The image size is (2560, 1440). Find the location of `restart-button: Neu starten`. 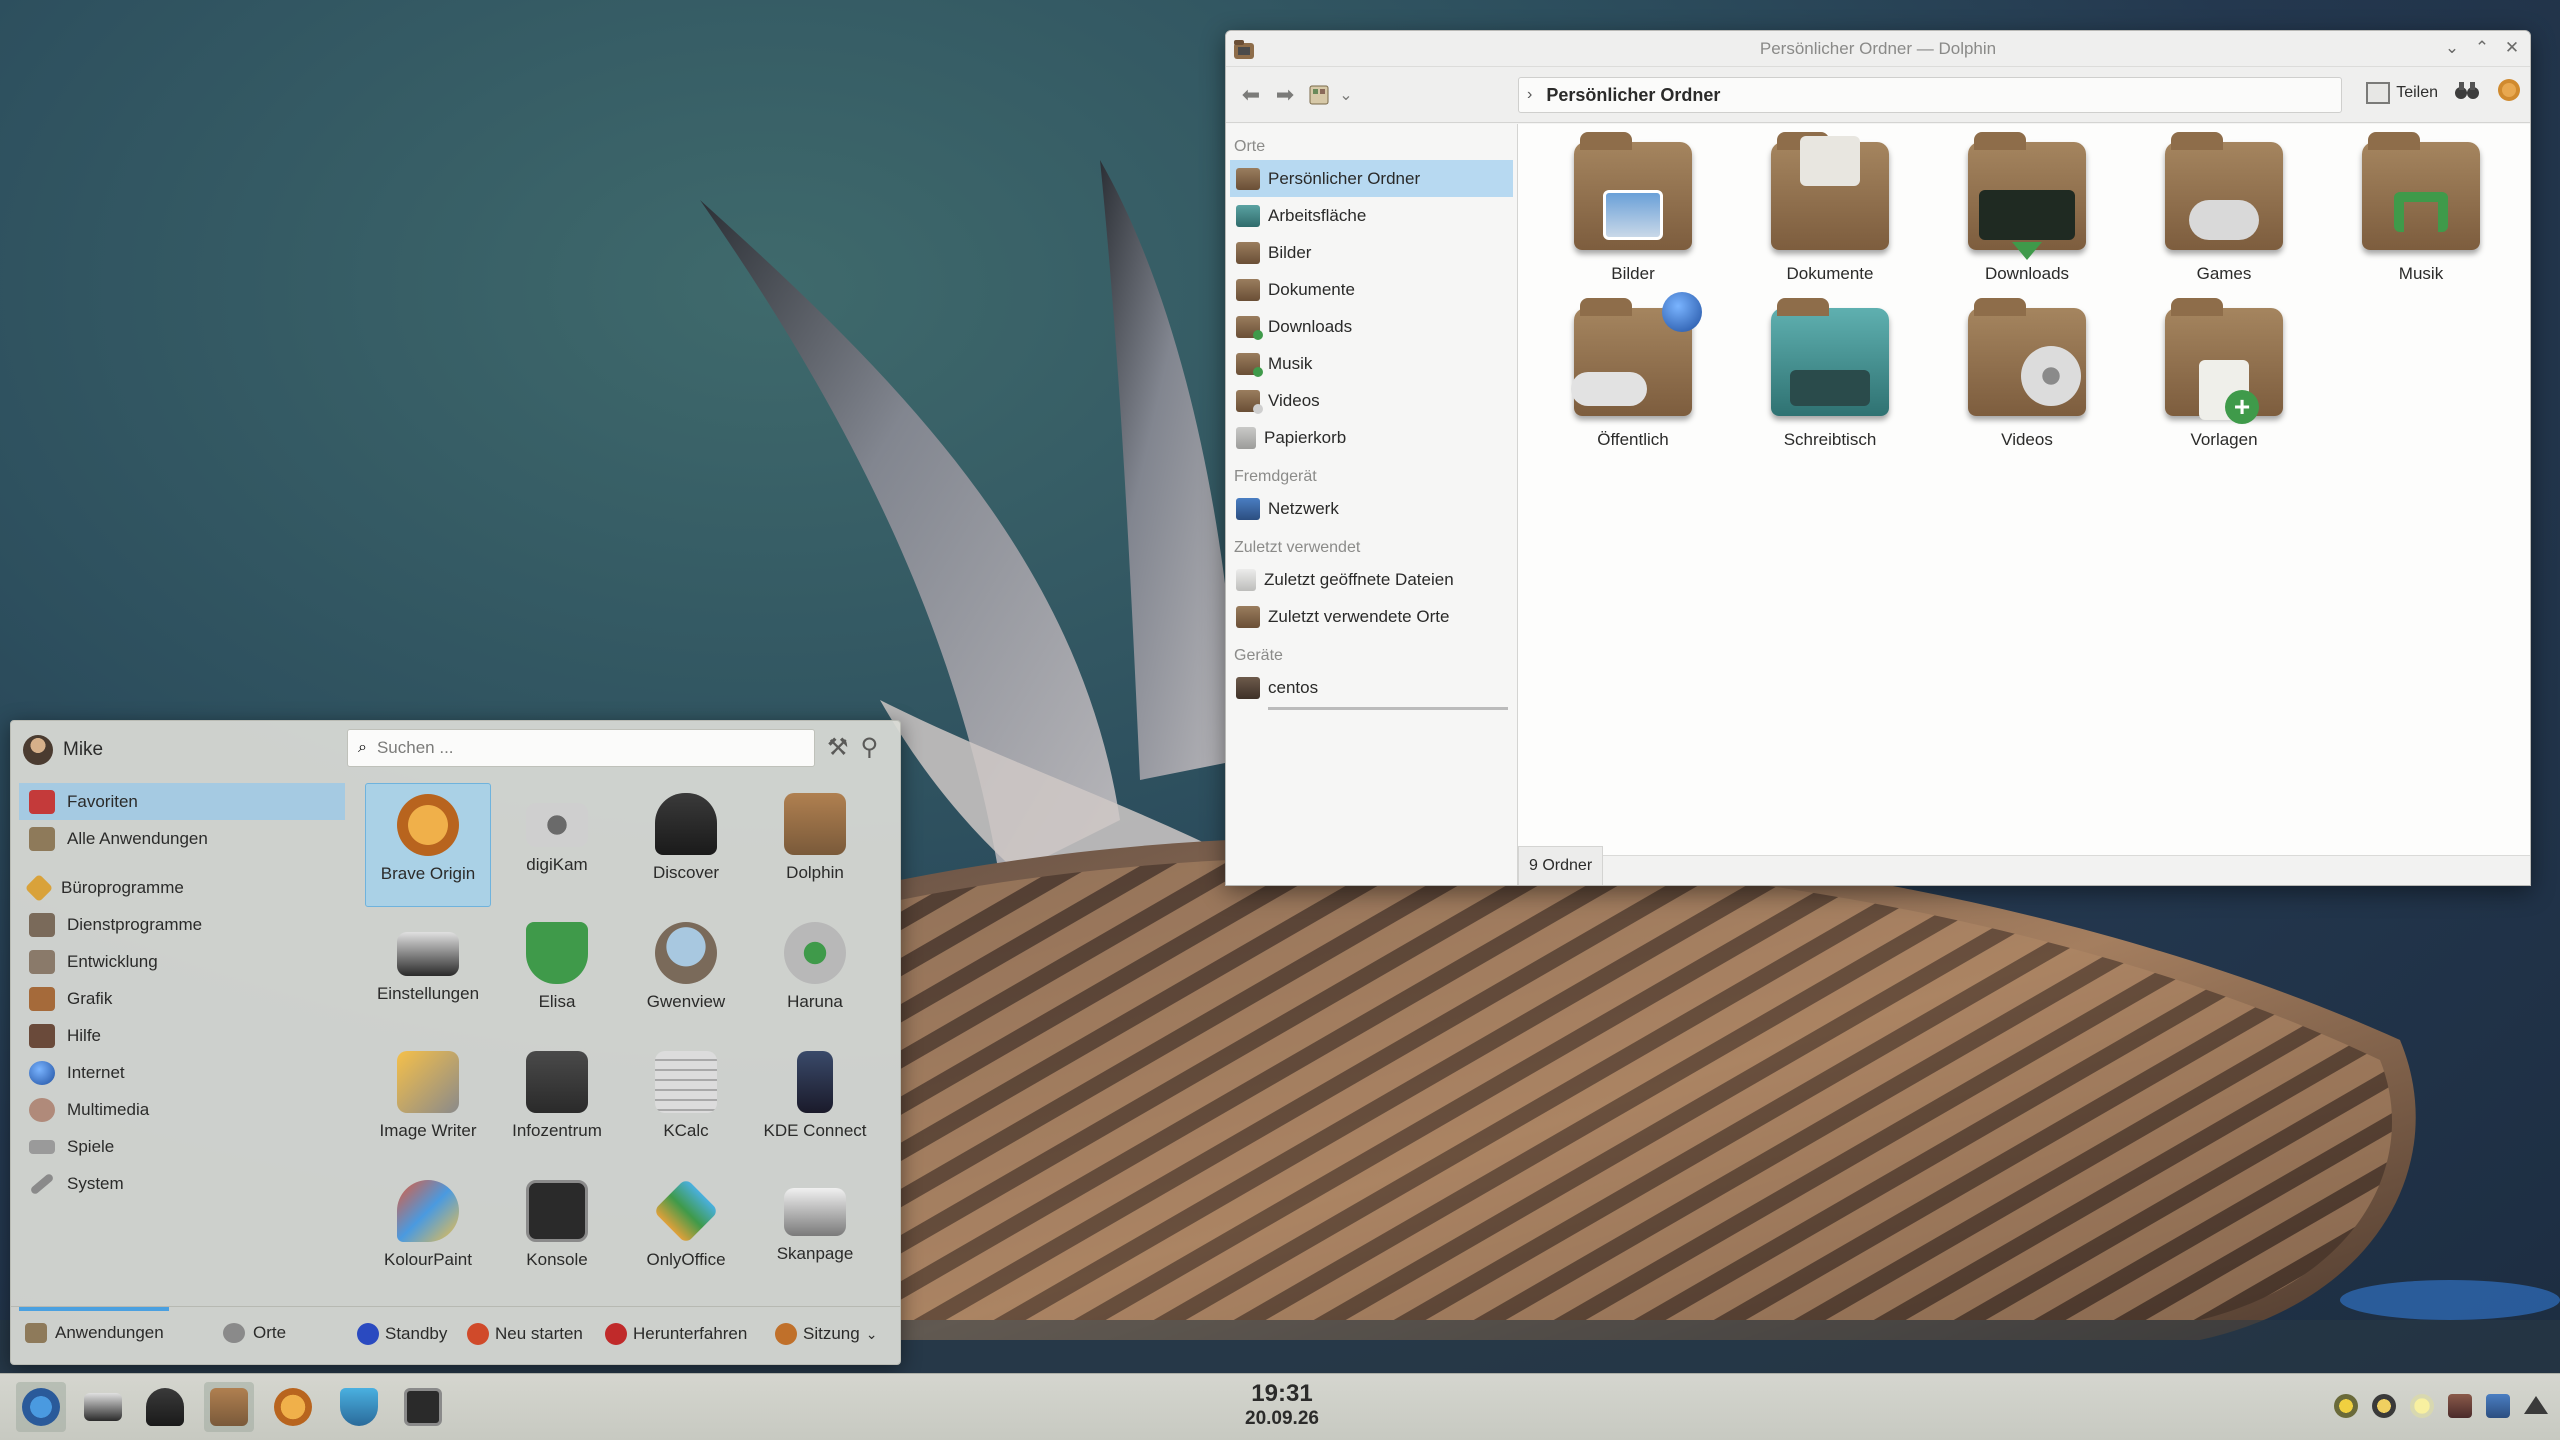

restart-button: Neu starten is located at coordinates (525, 1334).